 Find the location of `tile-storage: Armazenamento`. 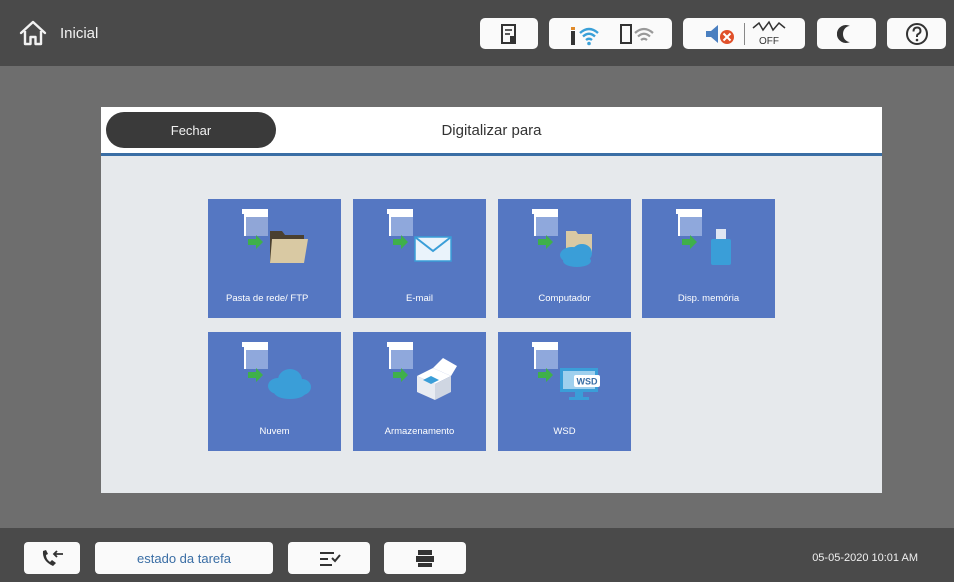

tile-storage: Armazenamento is located at coordinates (419, 391).